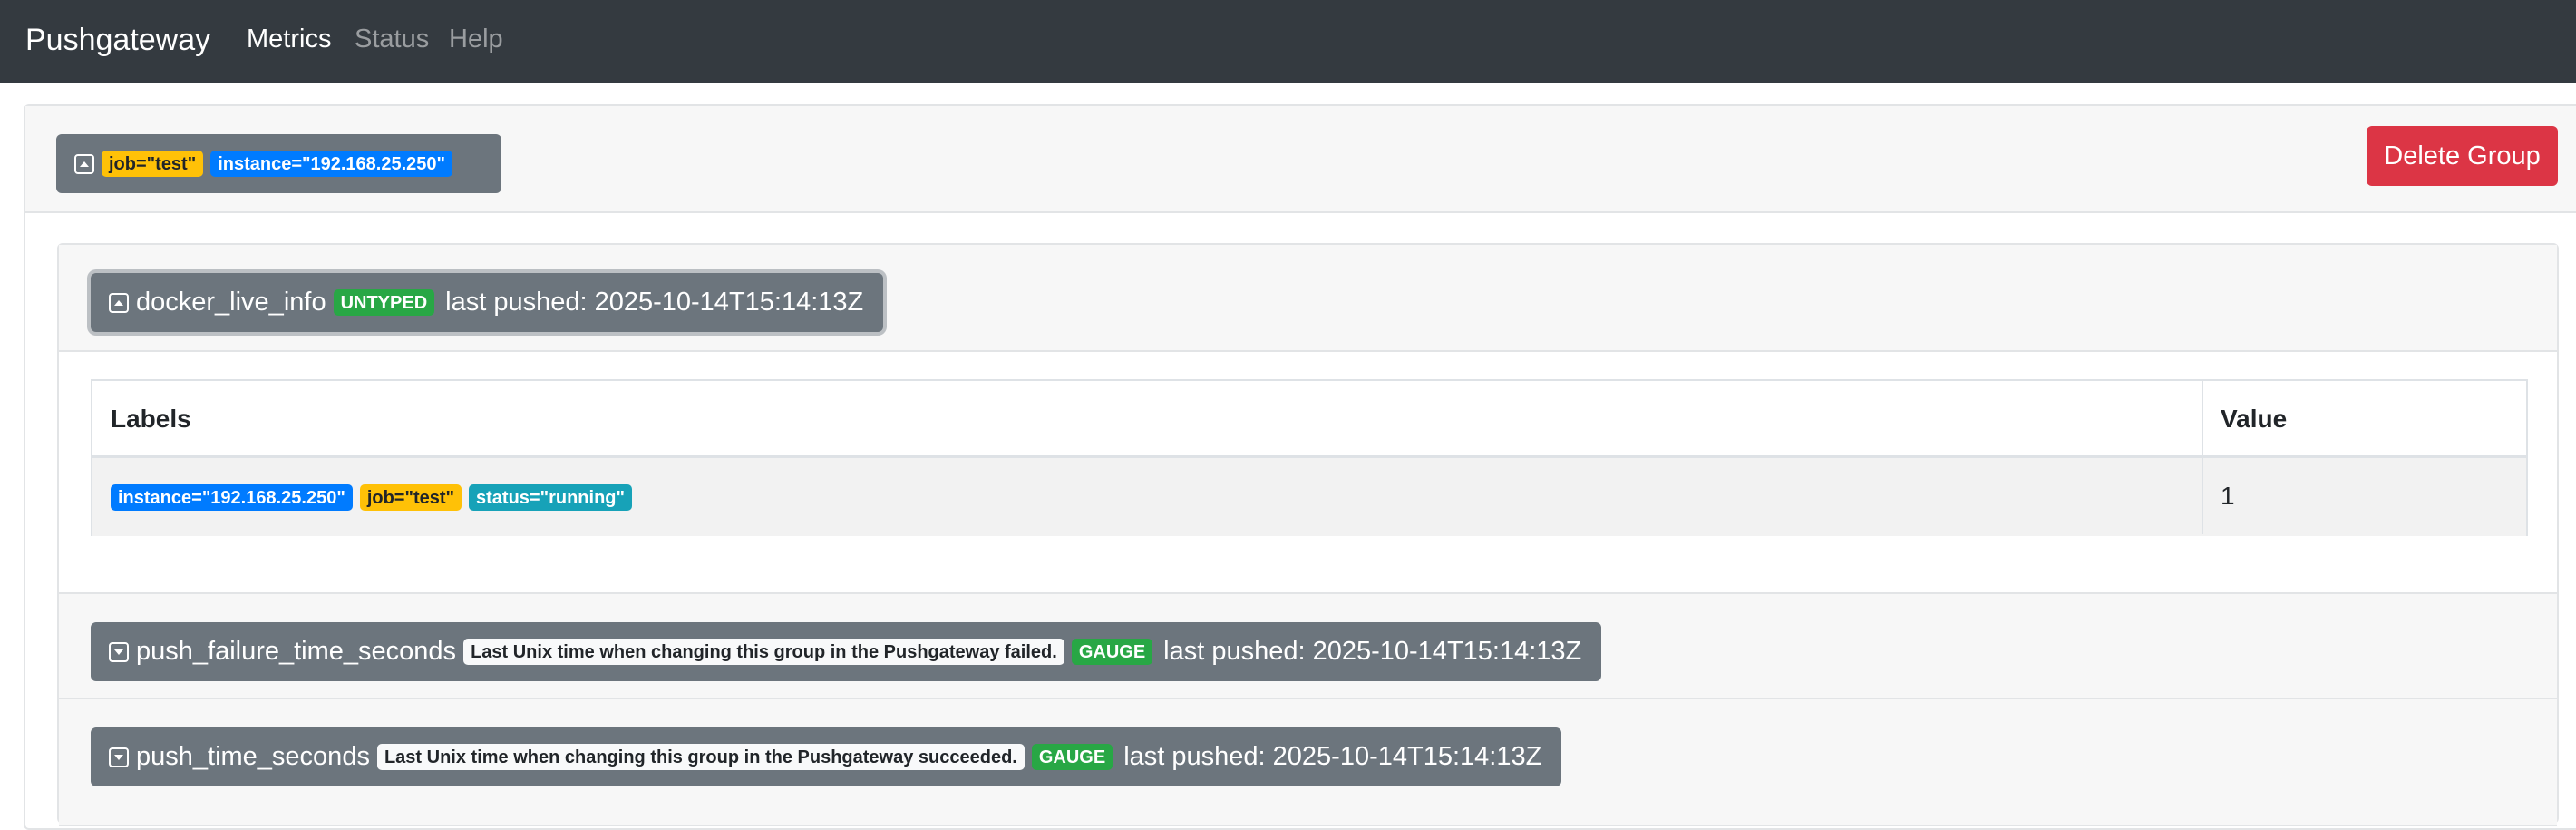 This screenshot has height=830, width=2576. What do you see at coordinates (2462, 156) in the screenshot?
I see `delete-group-button: Delete Group` at bounding box center [2462, 156].